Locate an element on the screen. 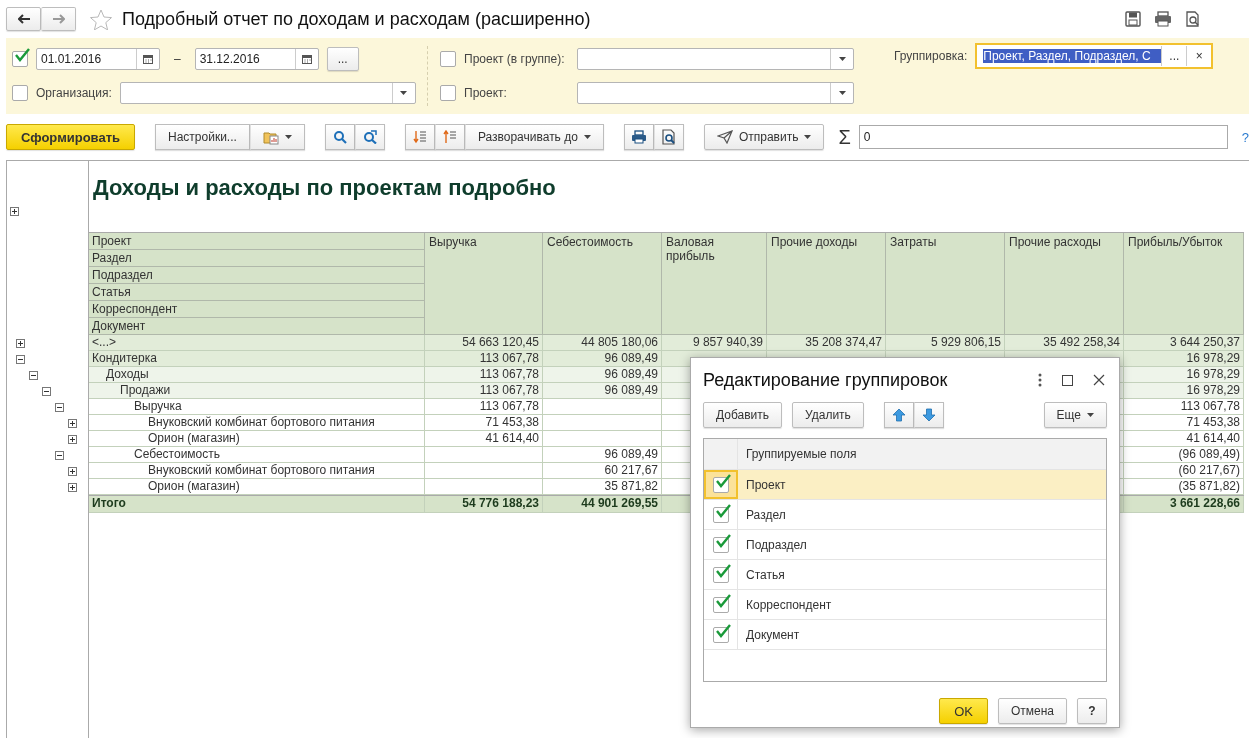  date-to-field: 31.12.2016 is located at coordinates (256, 59).